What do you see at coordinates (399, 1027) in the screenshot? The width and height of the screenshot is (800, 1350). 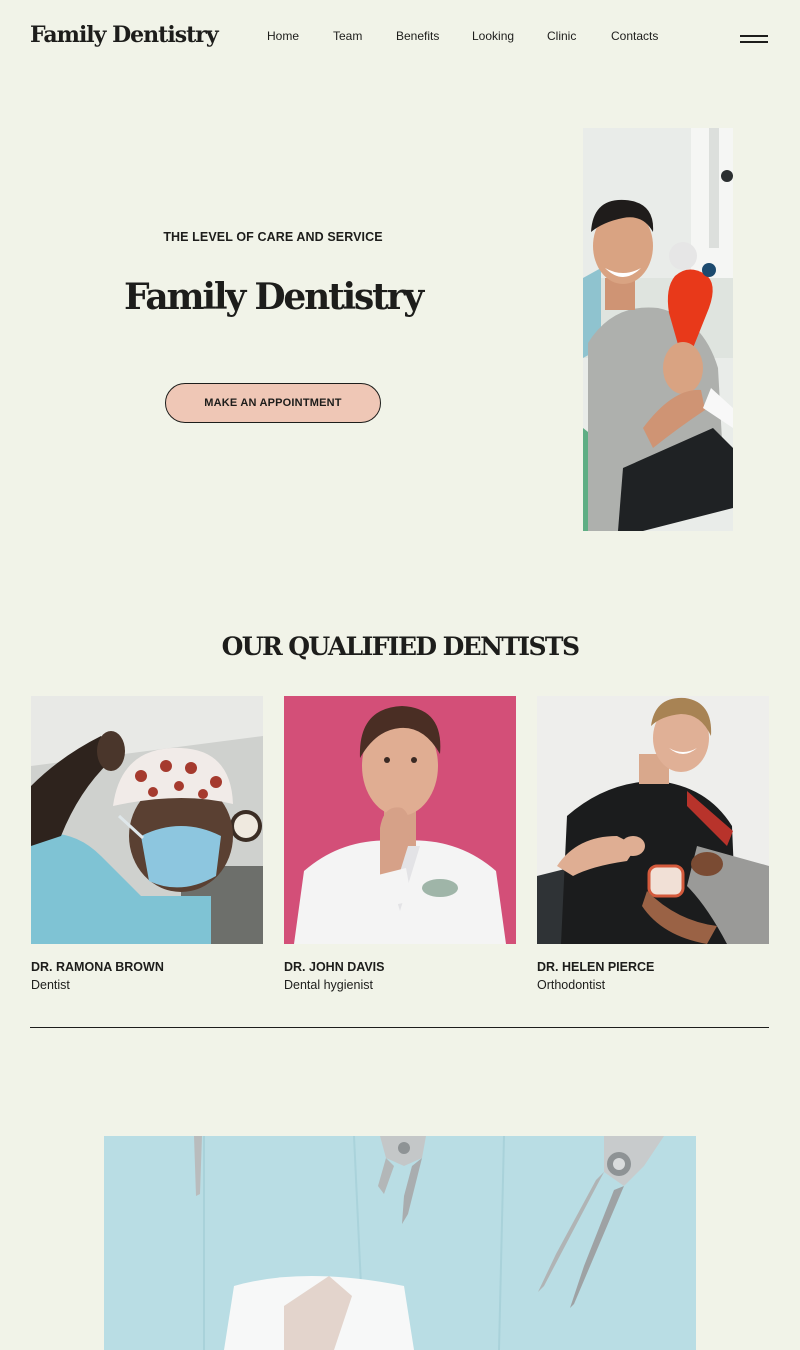 I see `section-divider` at bounding box center [399, 1027].